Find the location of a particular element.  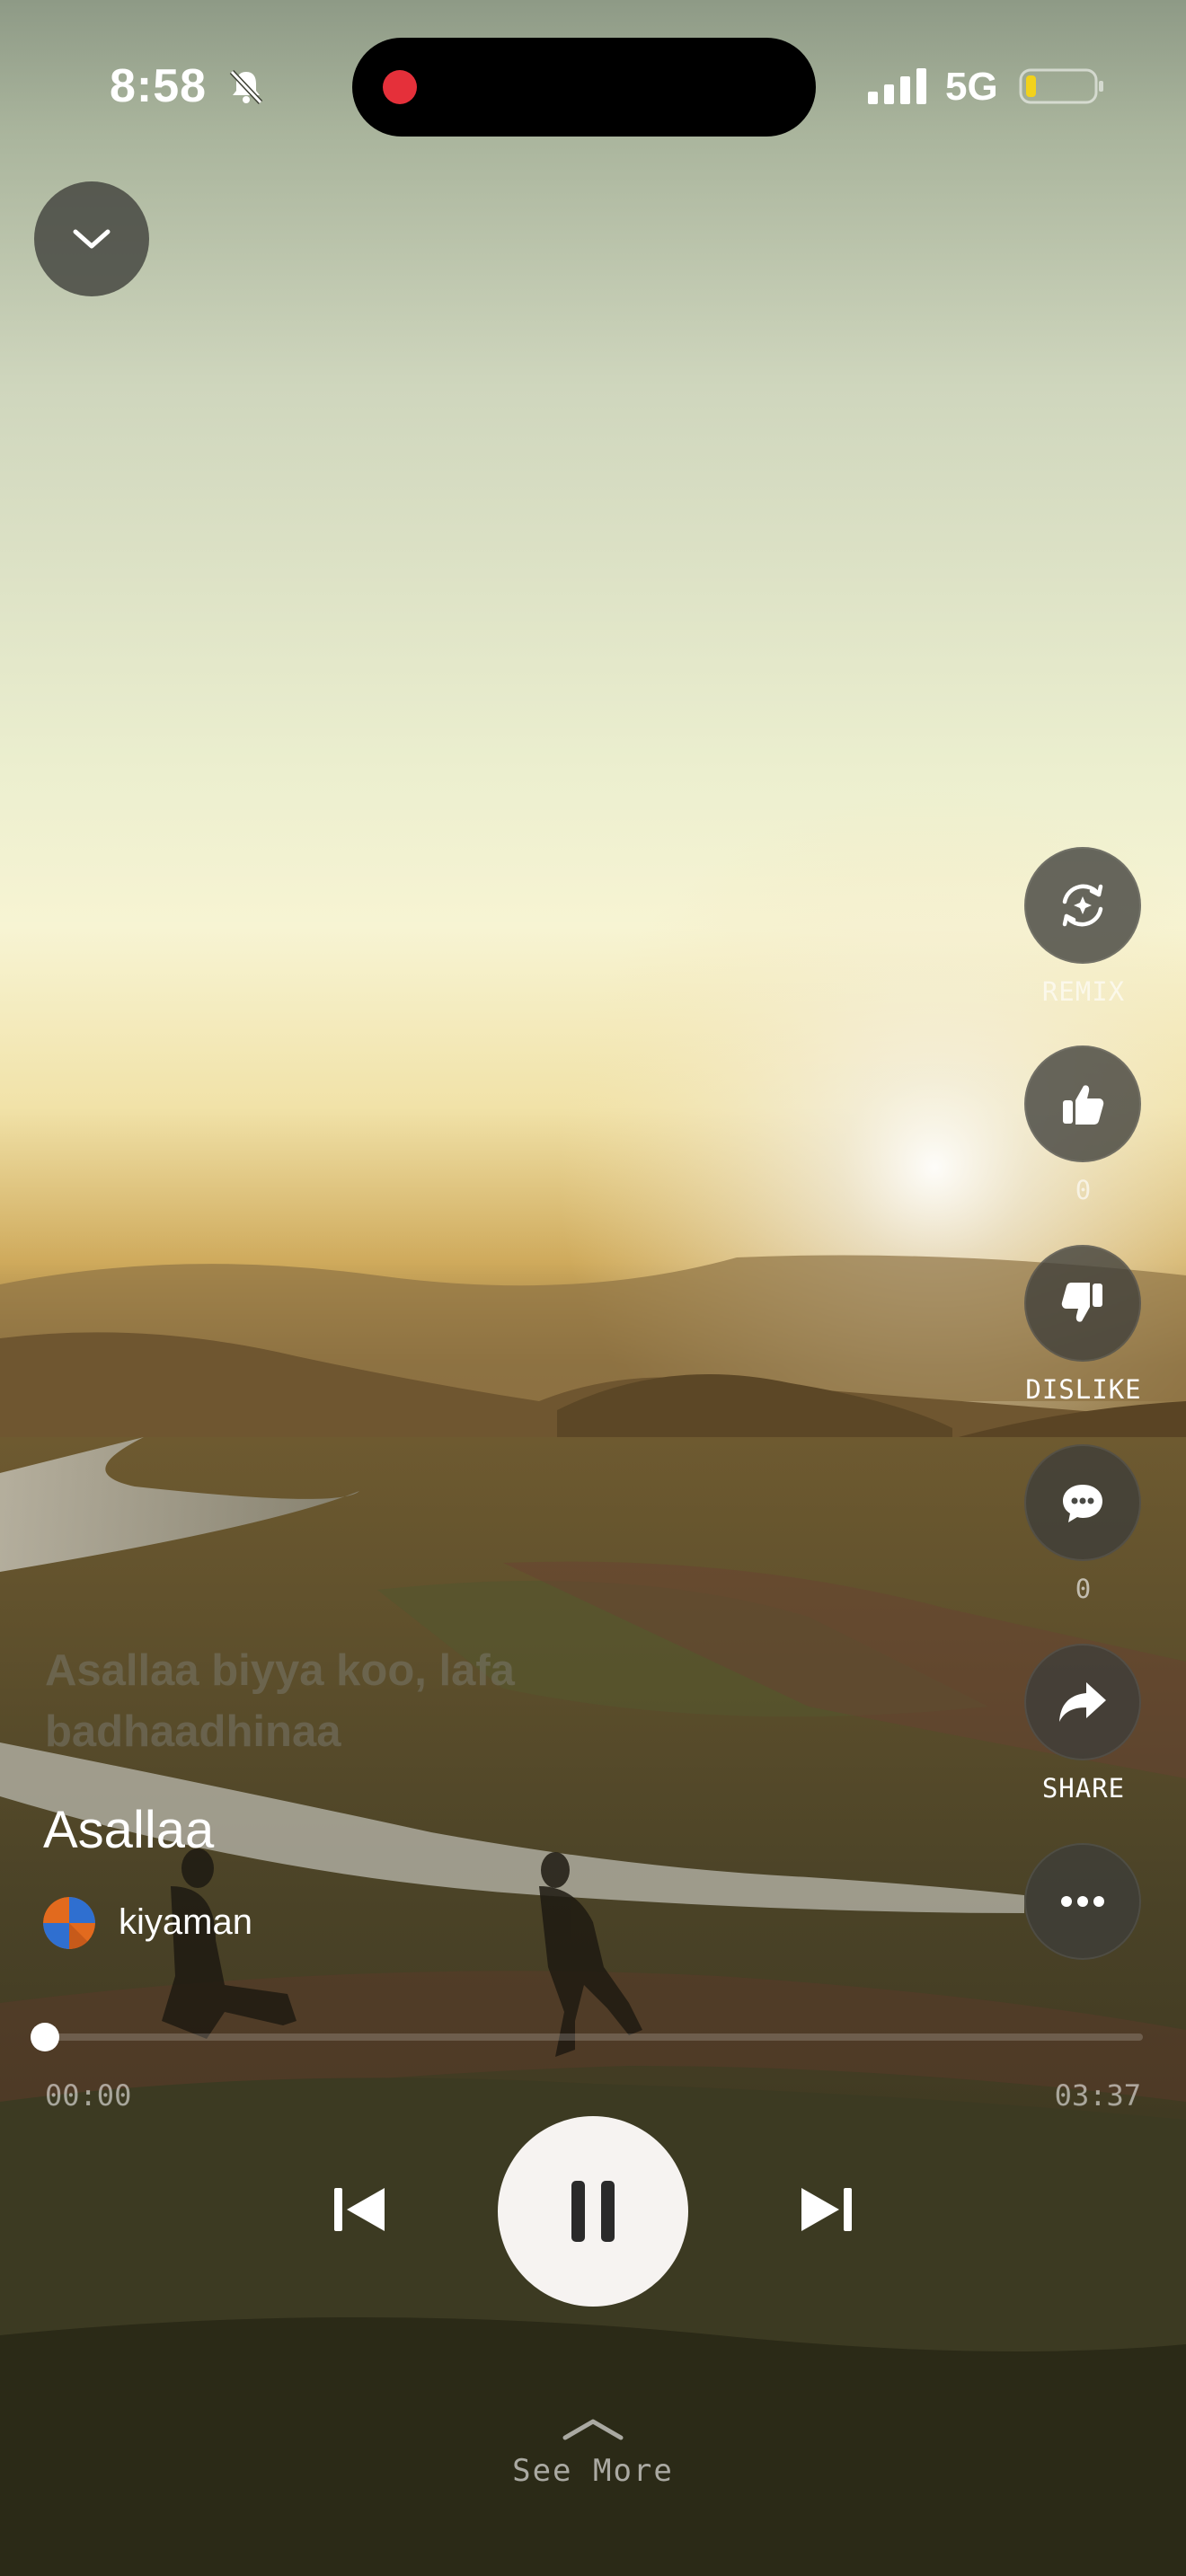

like-button is located at coordinates (1082, 1103).